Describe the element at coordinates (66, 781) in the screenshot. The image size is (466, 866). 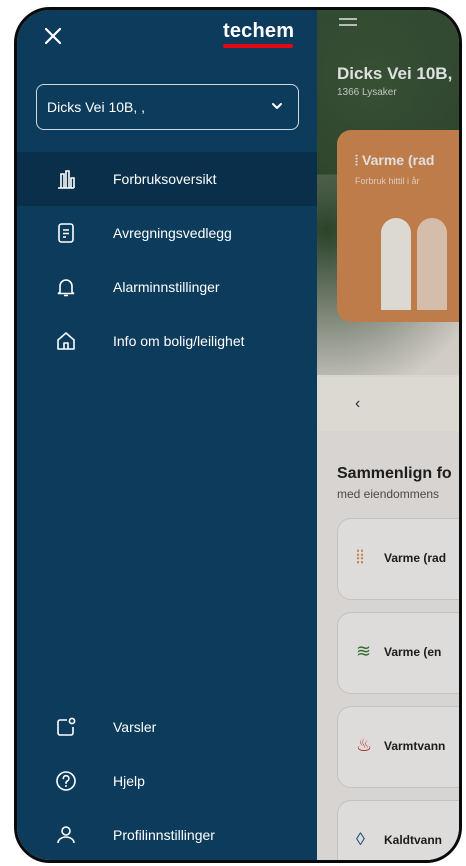
I see `help-icon` at that location.